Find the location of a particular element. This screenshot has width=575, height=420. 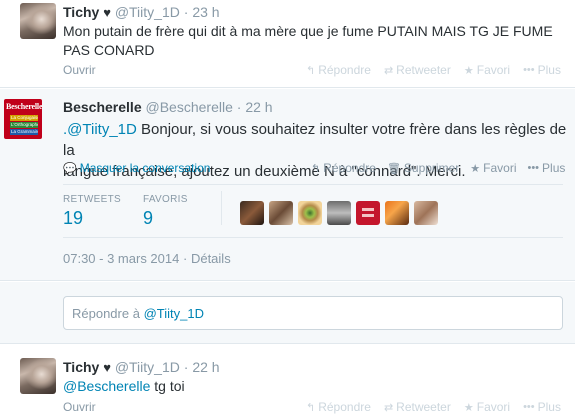

tweet-text: @Bescherelle tg toi is located at coordinates (313, 386).